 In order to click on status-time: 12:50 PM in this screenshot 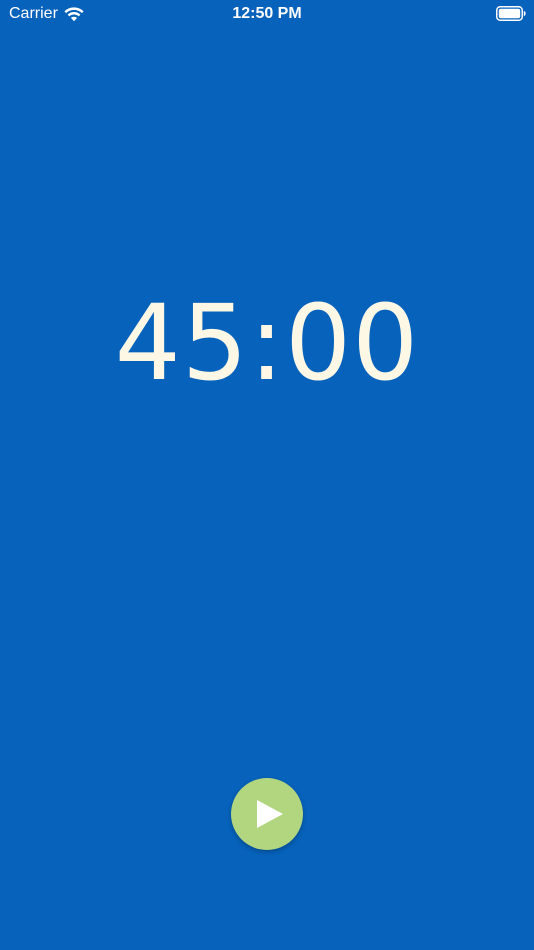, I will do `click(267, 13)`.